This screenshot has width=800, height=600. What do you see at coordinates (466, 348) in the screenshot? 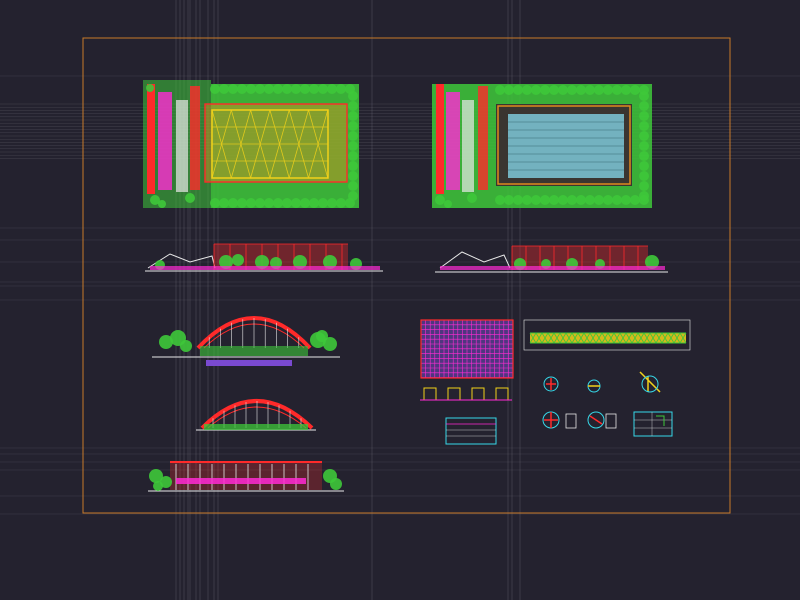
I see `roof-grid-lines` at bounding box center [466, 348].